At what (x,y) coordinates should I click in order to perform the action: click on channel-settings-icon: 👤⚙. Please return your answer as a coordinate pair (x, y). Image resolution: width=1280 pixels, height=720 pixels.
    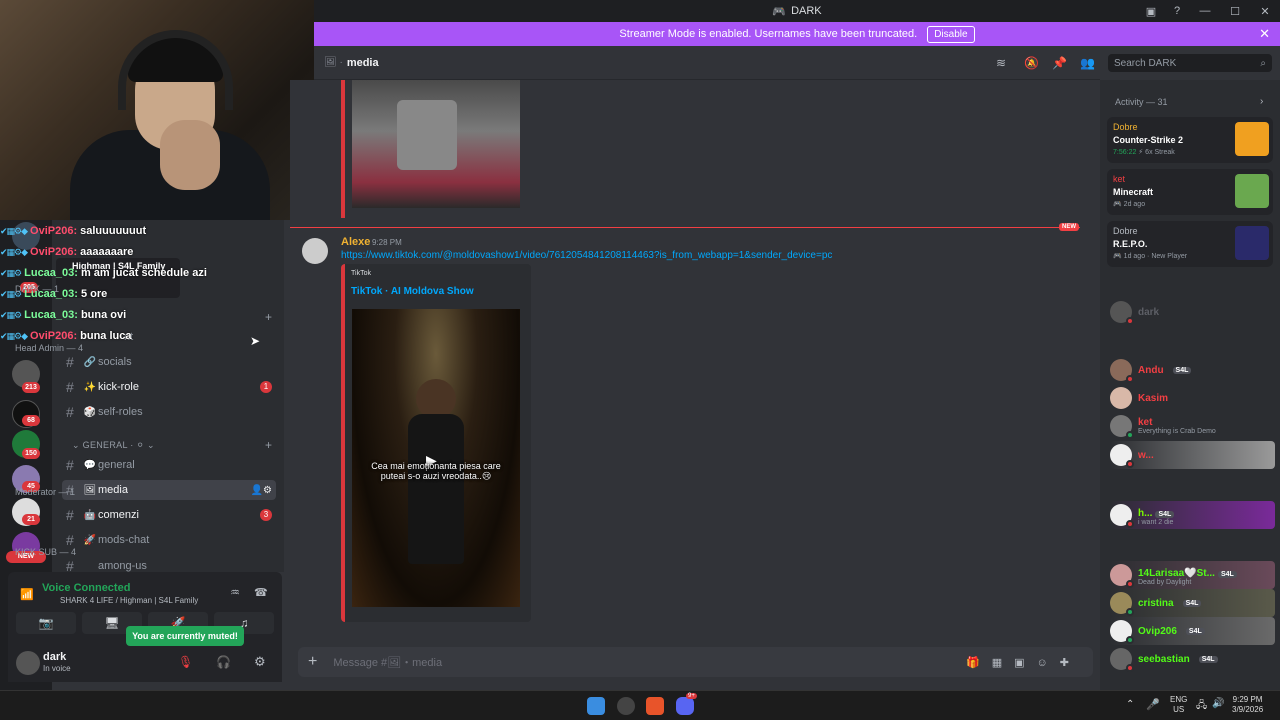
    Looking at the image, I should click on (261, 490).